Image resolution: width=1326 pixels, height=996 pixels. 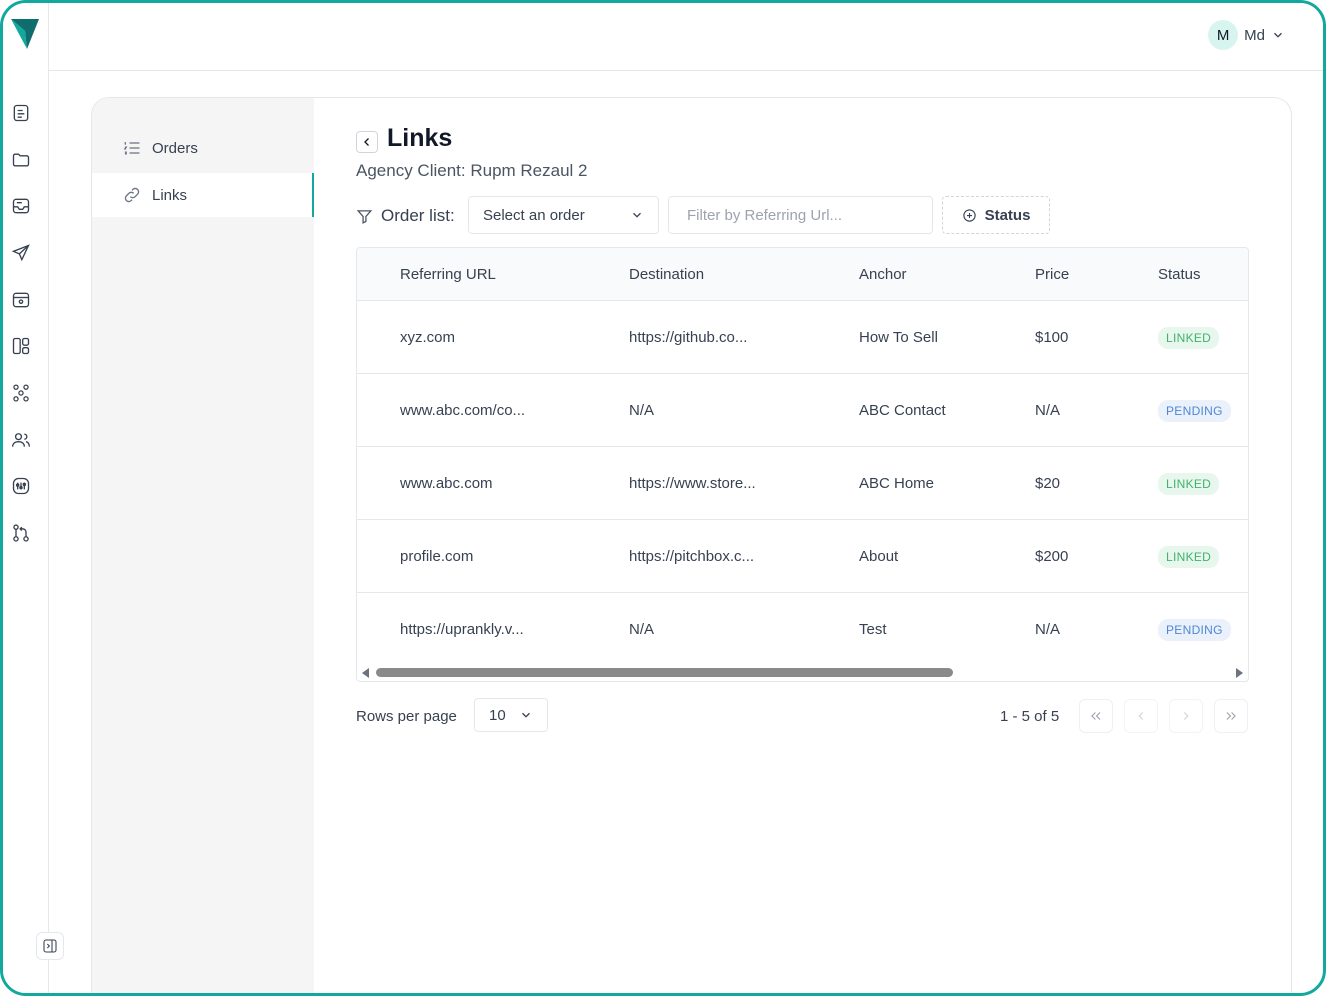 I want to click on subnav-label-links: Links, so click(x=170, y=195).